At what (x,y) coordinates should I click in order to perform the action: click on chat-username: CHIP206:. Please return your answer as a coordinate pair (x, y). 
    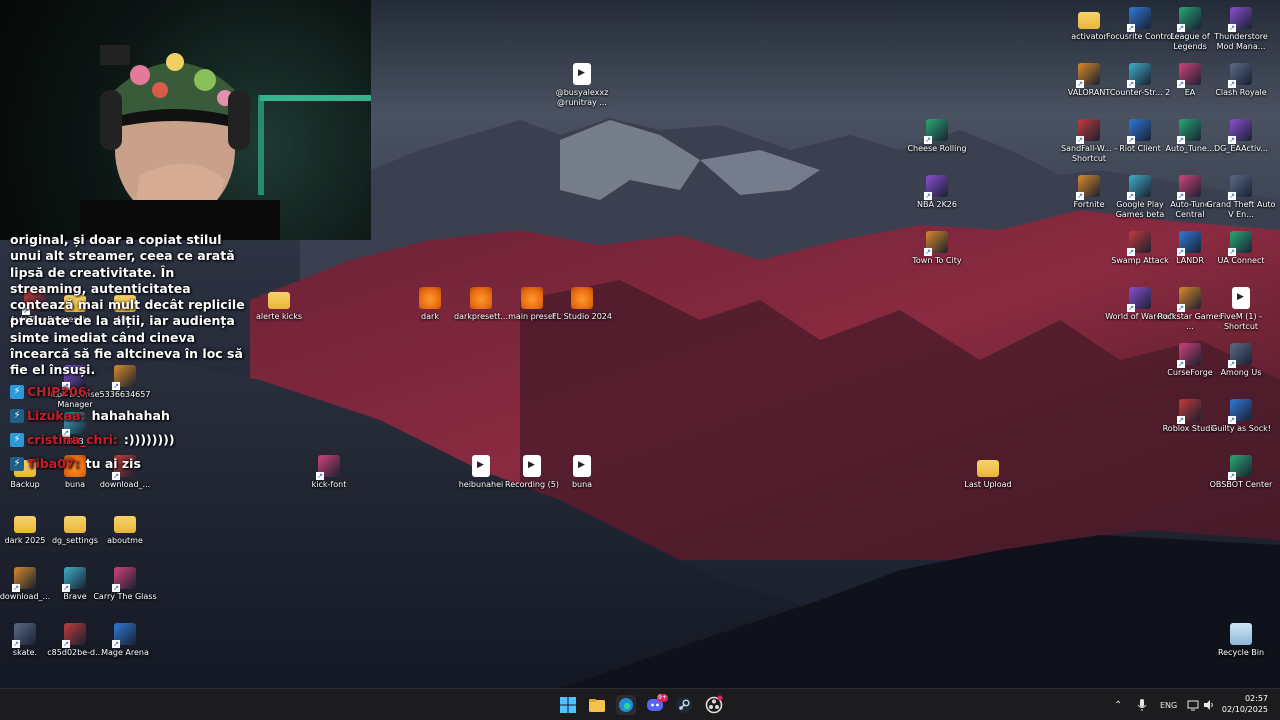
    Looking at the image, I should click on (59, 392).